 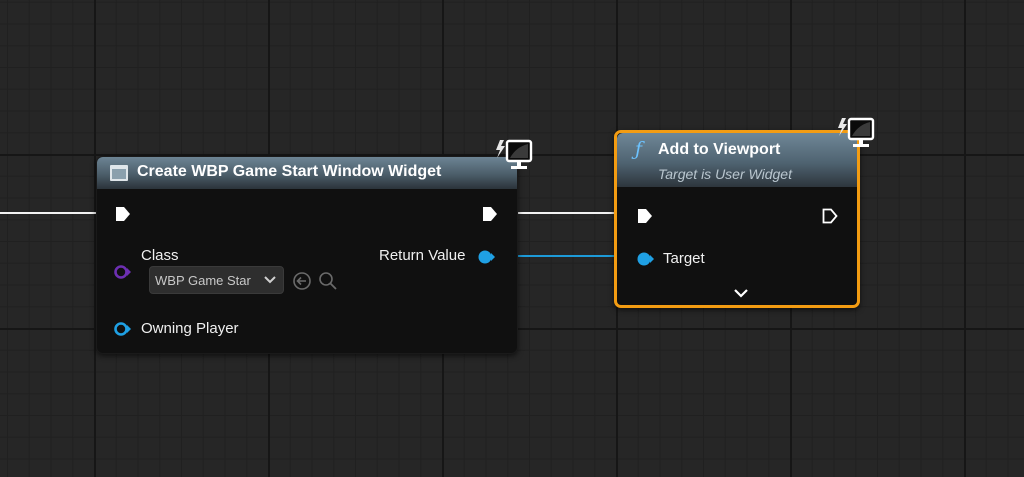 I want to click on use-selected-asset-icon, so click(x=302, y=281).